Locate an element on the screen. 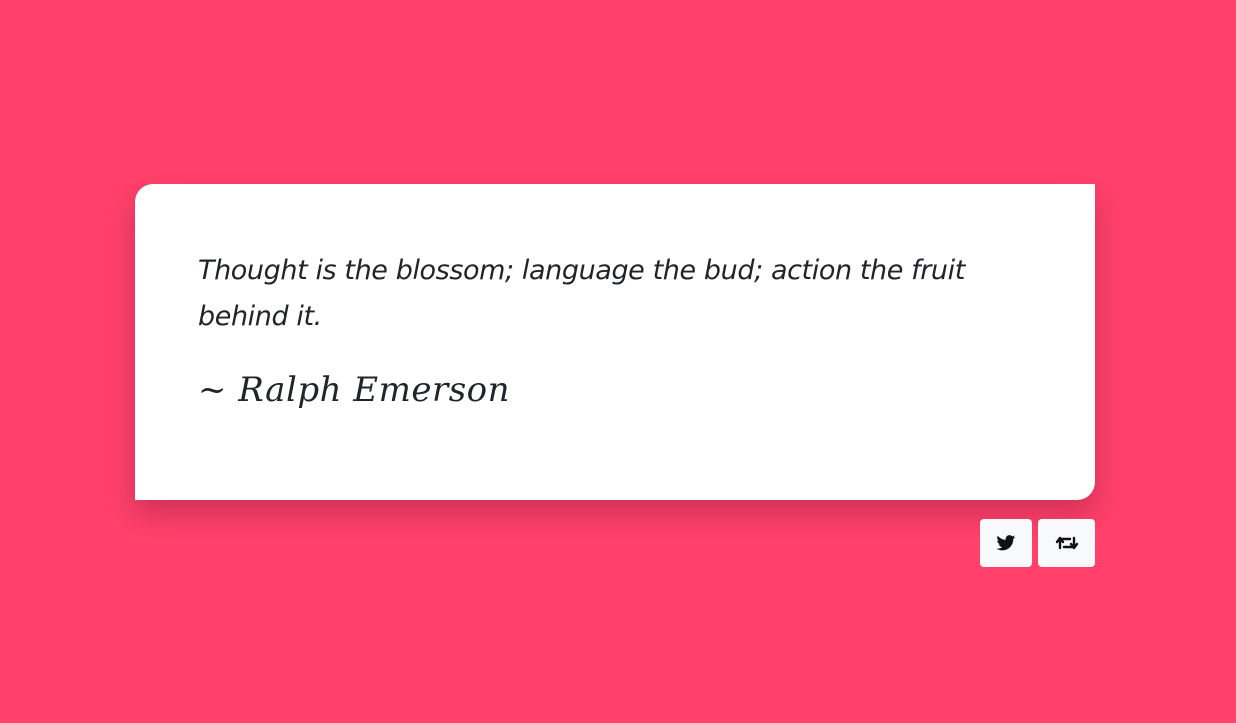 This screenshot has height=723, width=1236. quote-author: ~ Ralph Emerson is located at coordinates (354, 390).